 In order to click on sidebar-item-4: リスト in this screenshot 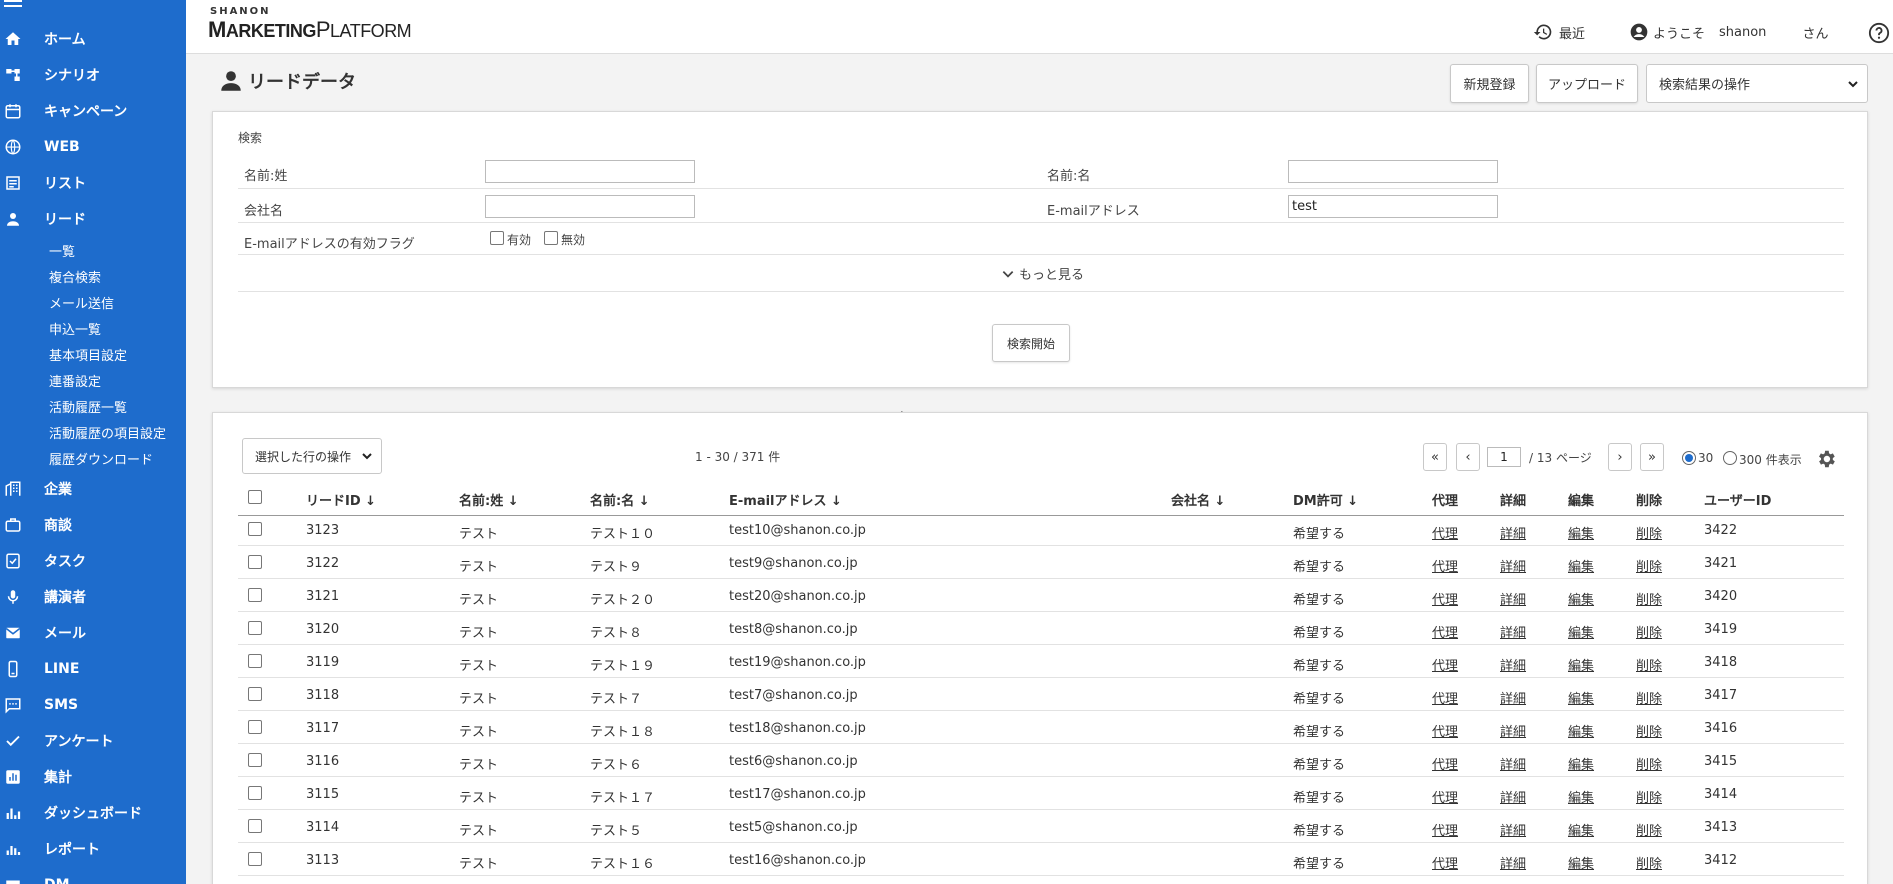, I will do `click(93, 183)`.